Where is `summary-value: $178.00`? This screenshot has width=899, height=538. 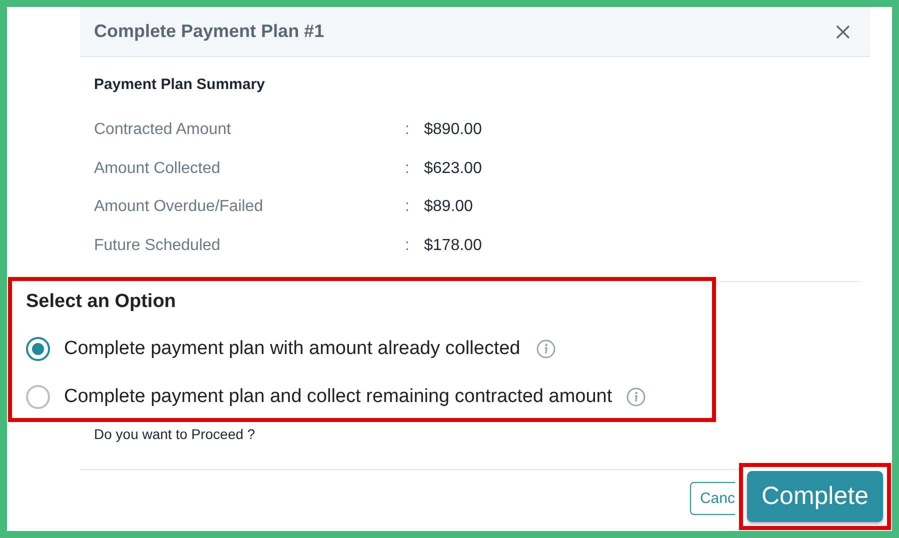 summary-value: $178.00 is located at coordinates (453, 245).